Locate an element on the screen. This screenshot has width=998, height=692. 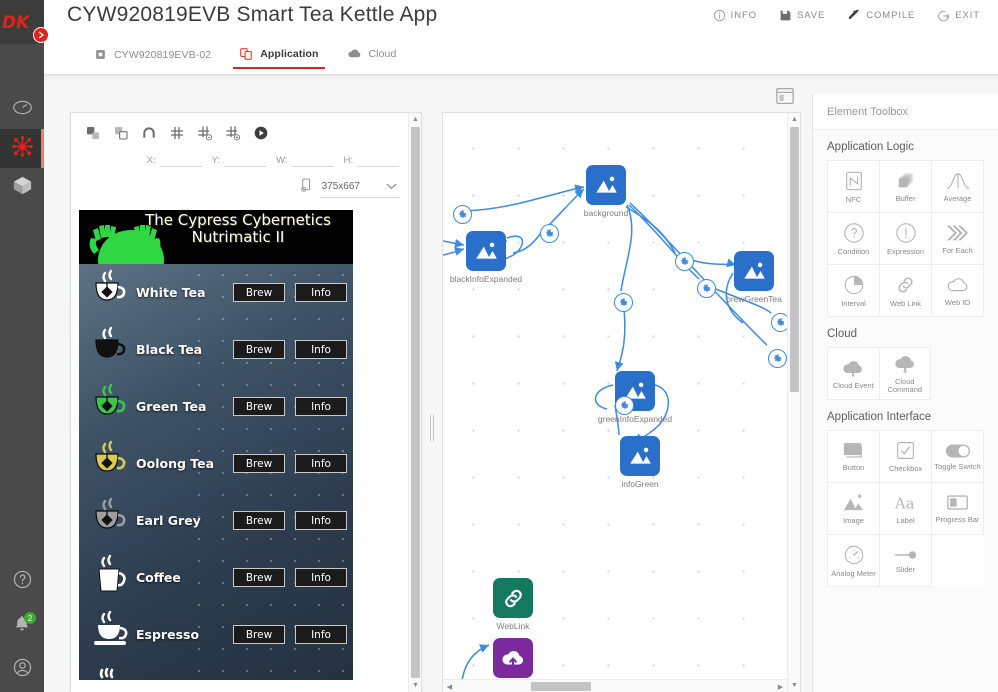
design-vertical-scrollbar: ▲ ▼ is located at coordinates (414, 402).